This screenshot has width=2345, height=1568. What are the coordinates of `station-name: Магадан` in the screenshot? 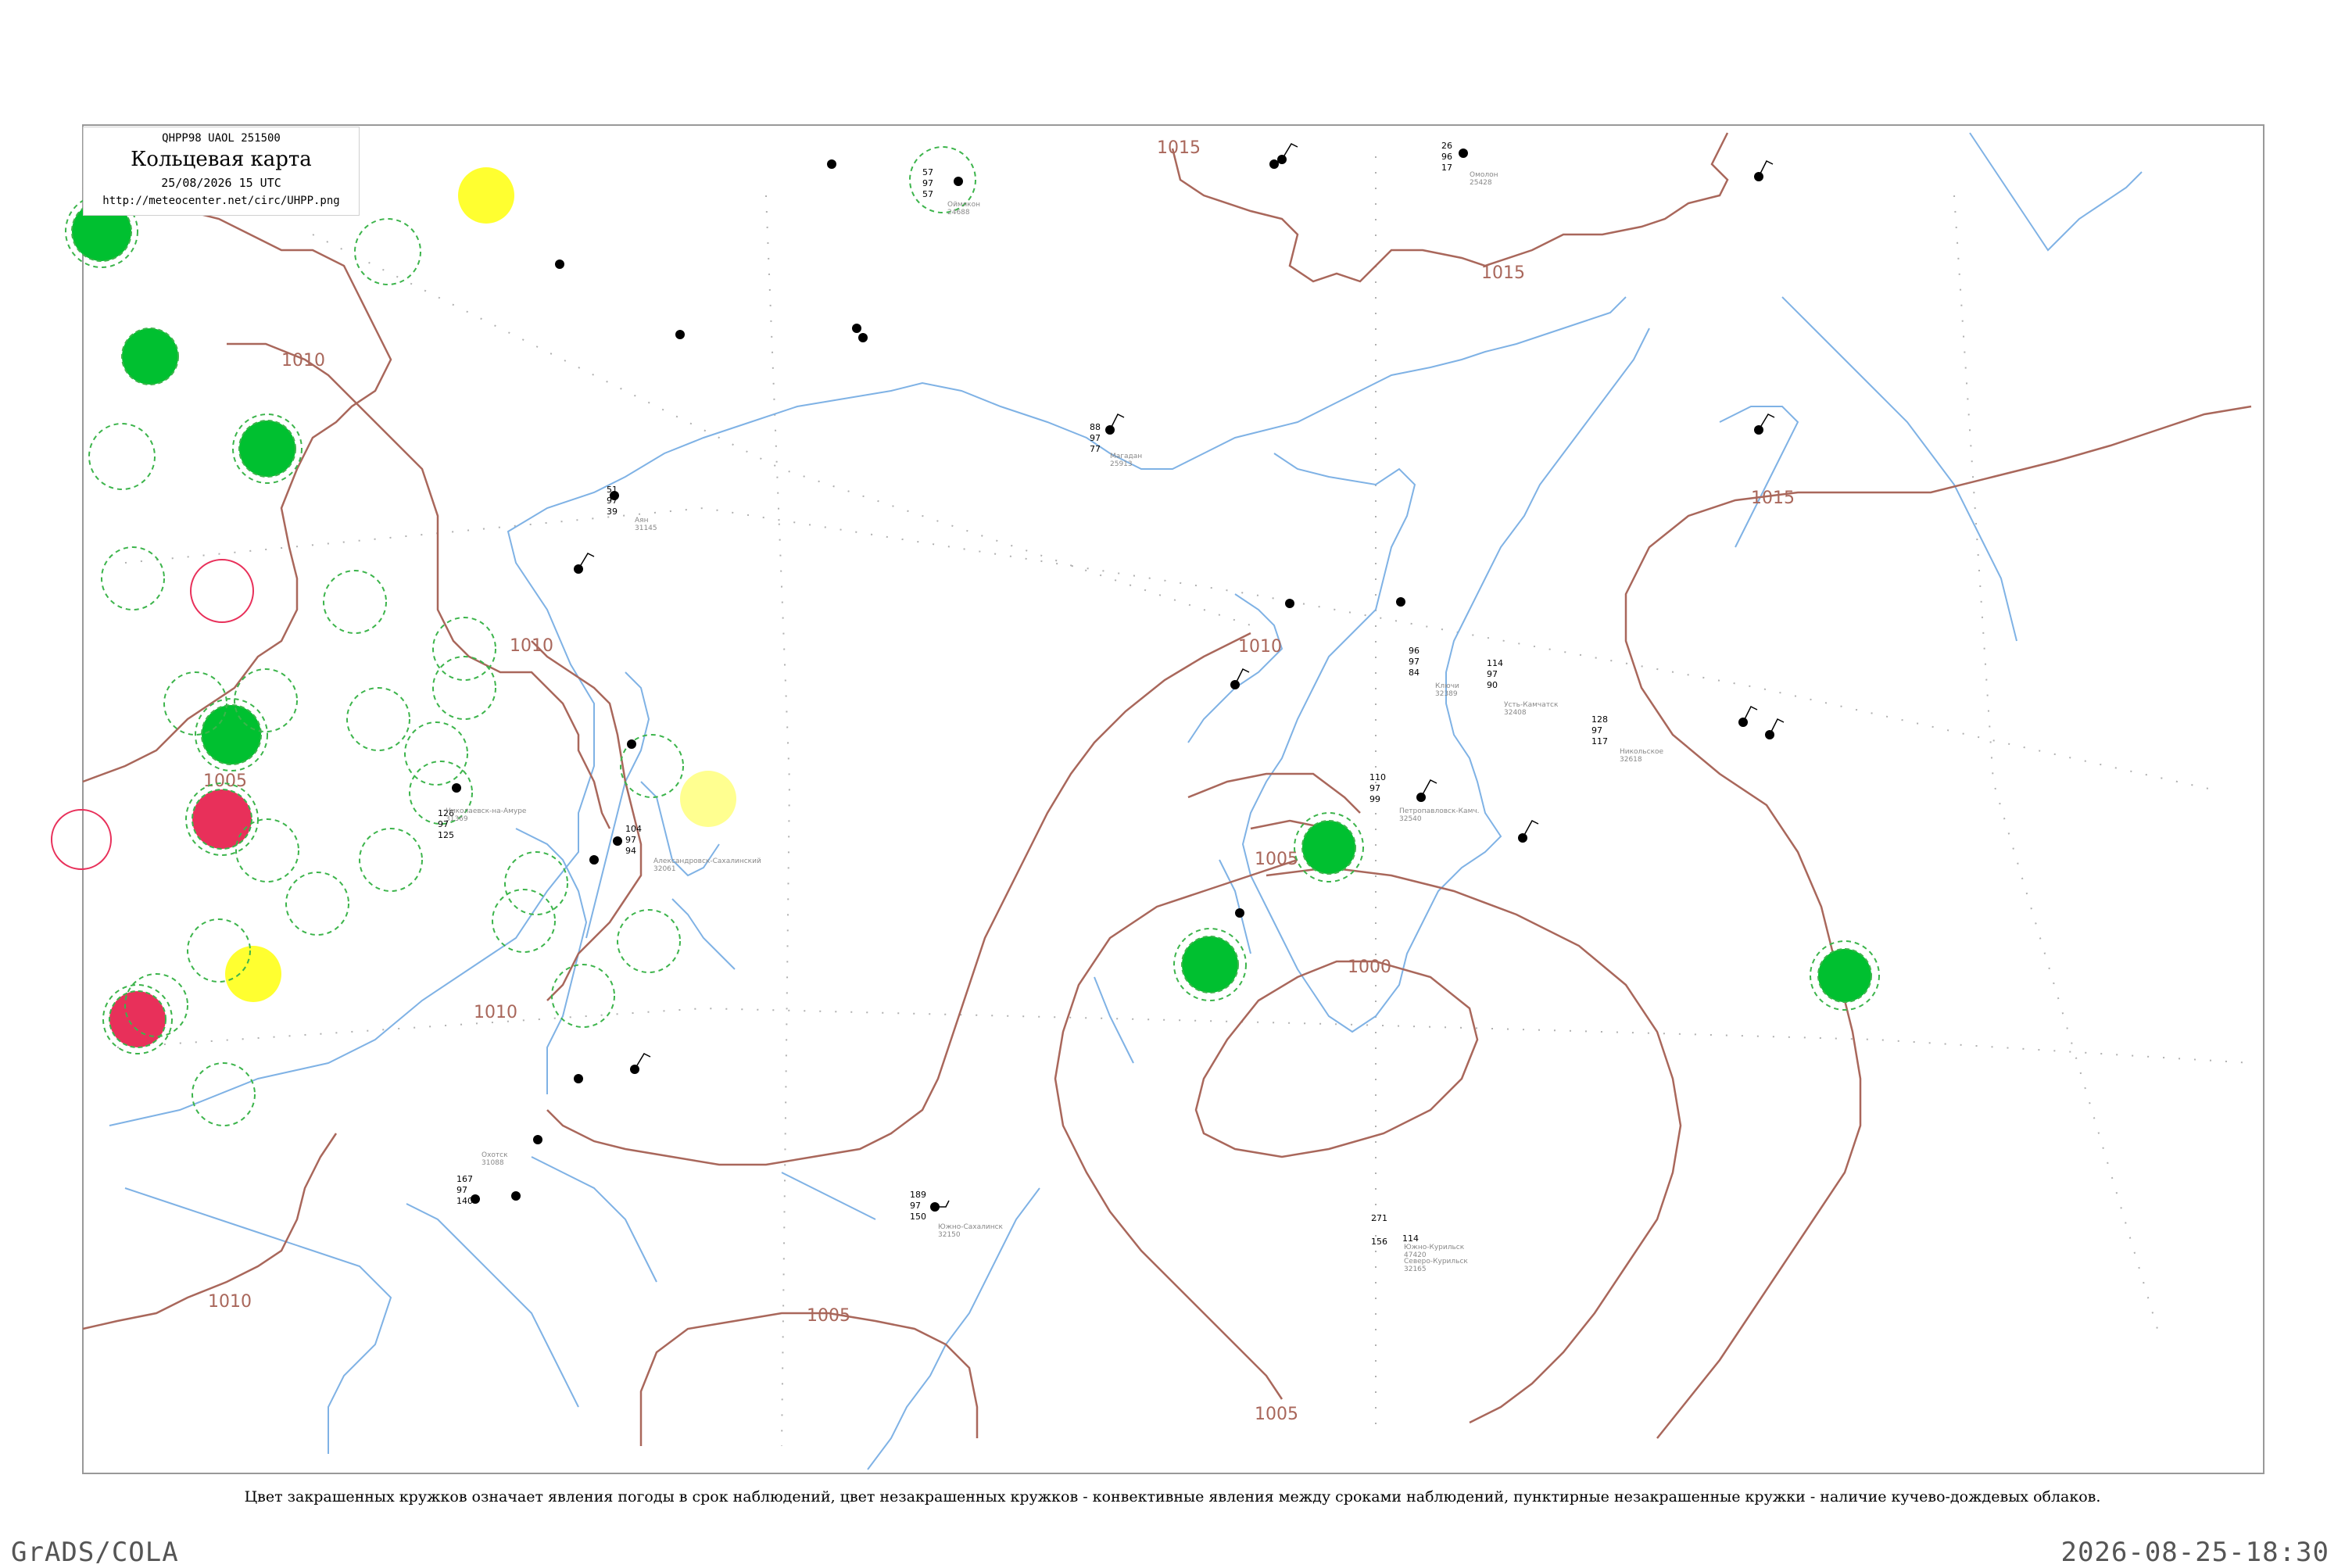 It's located at (1126, 456).